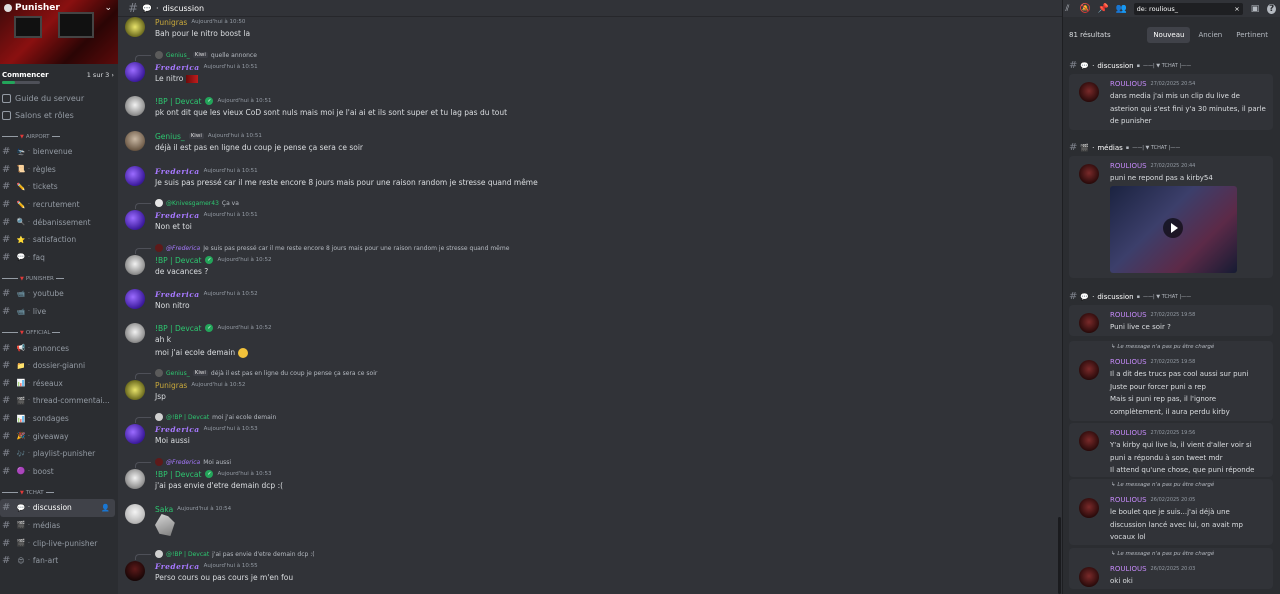 This screenshot has width=1280, height=594. What do you see at coordinates (108, 8) in the screenshot?
I see `chevron-down-icon: ⌄` at bounding box center [108, 8].